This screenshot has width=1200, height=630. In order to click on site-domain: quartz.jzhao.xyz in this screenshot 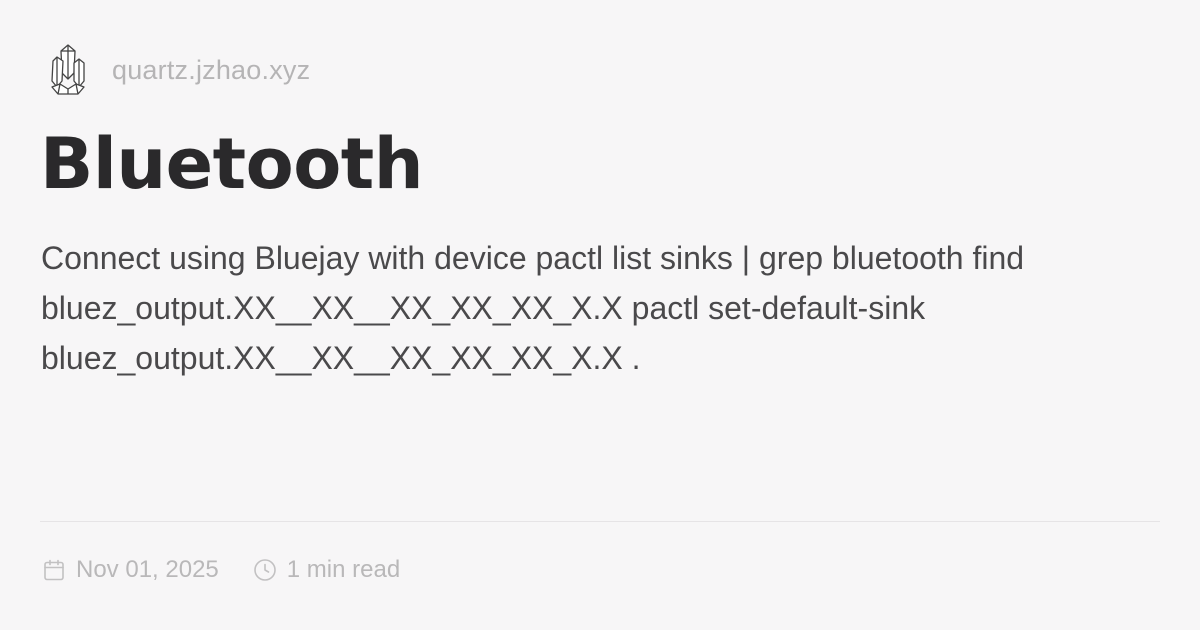, I will do `click(211, 69)`.